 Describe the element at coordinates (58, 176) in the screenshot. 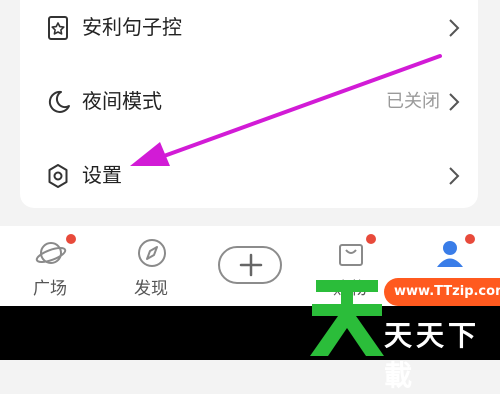

I see `gear-icon` at that location.